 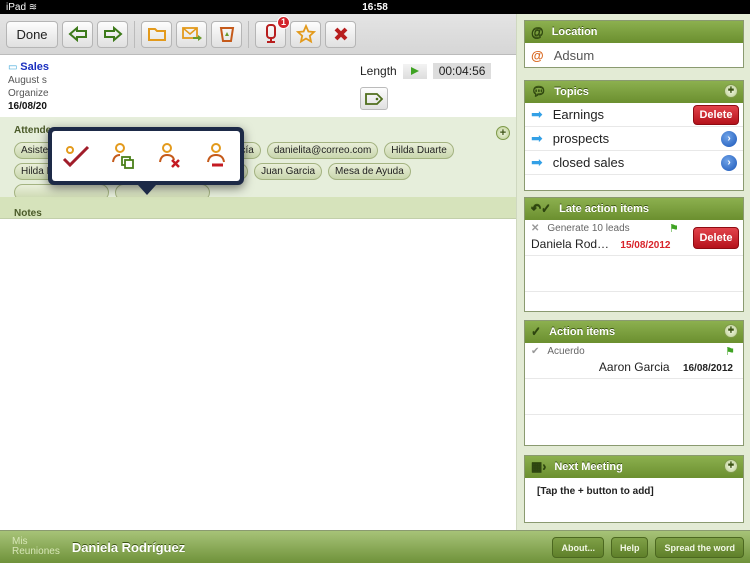 I want to click on done-button: Done, so click(x=32, y=34).